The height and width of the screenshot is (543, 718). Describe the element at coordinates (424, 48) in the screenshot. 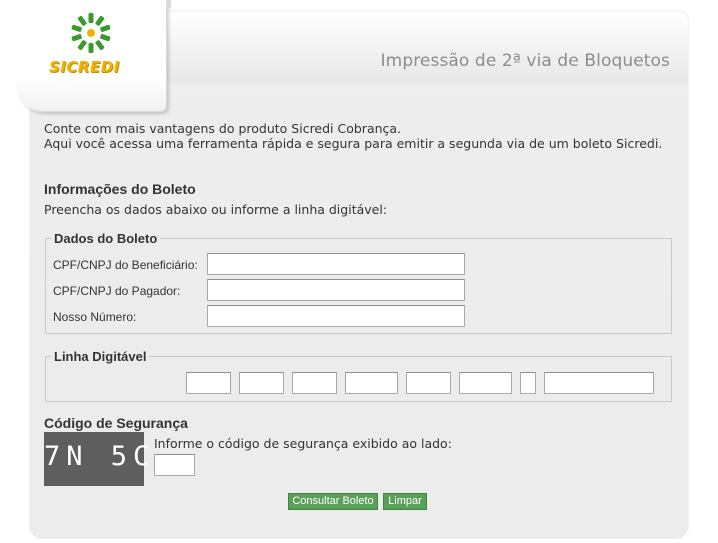

I see `header-bar` at that location.